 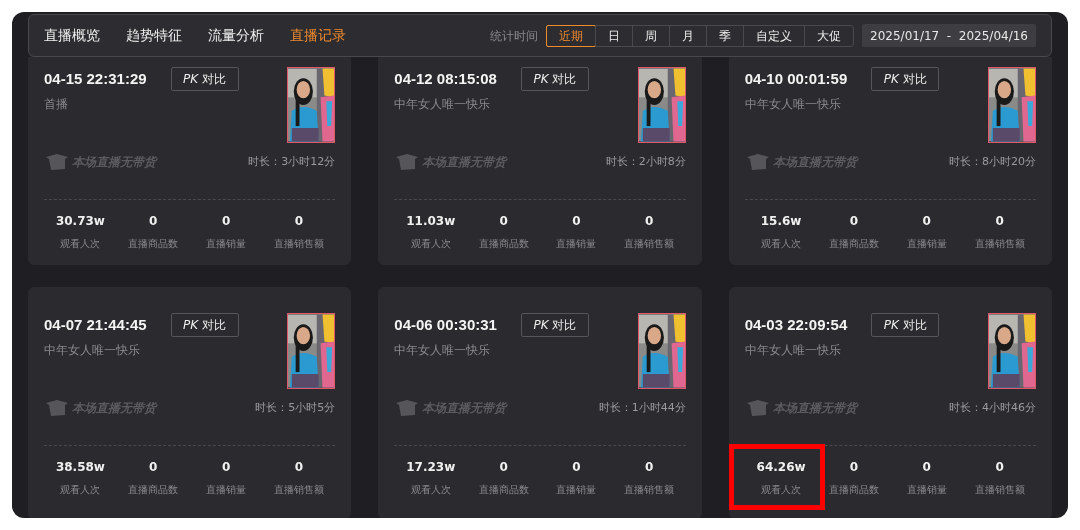 I want to click on stat-value: 38.58w, so click(x=80, y=467).